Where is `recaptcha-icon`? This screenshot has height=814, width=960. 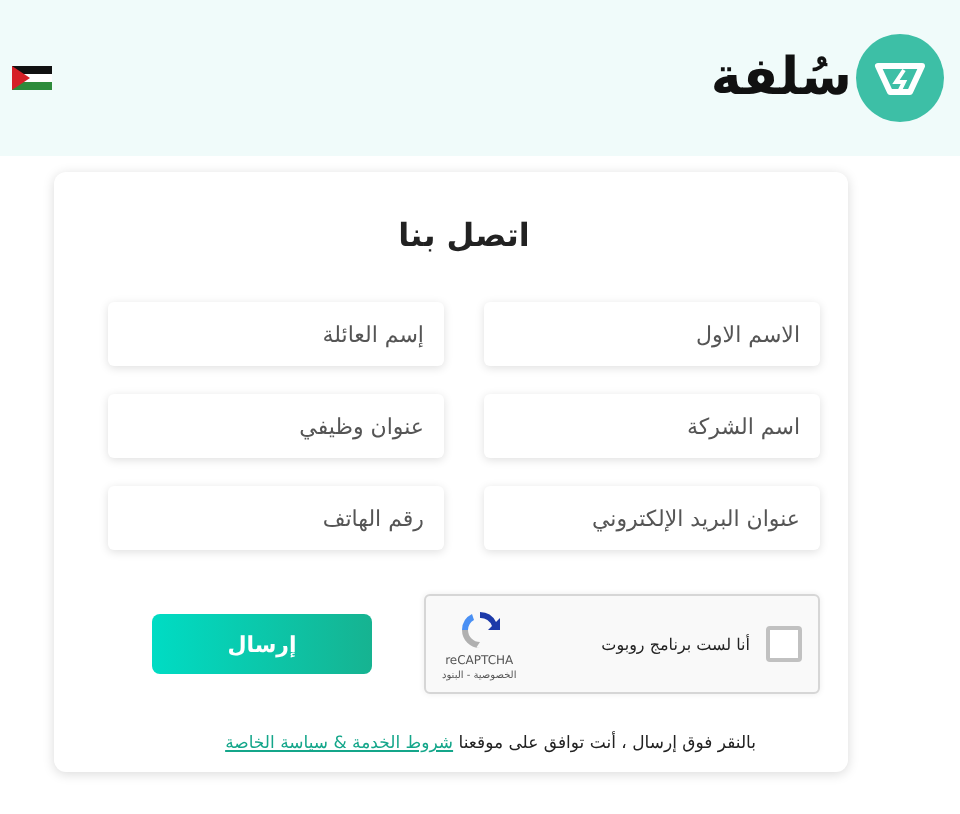 recaptcha-icon is located at coordinates (479, 629).